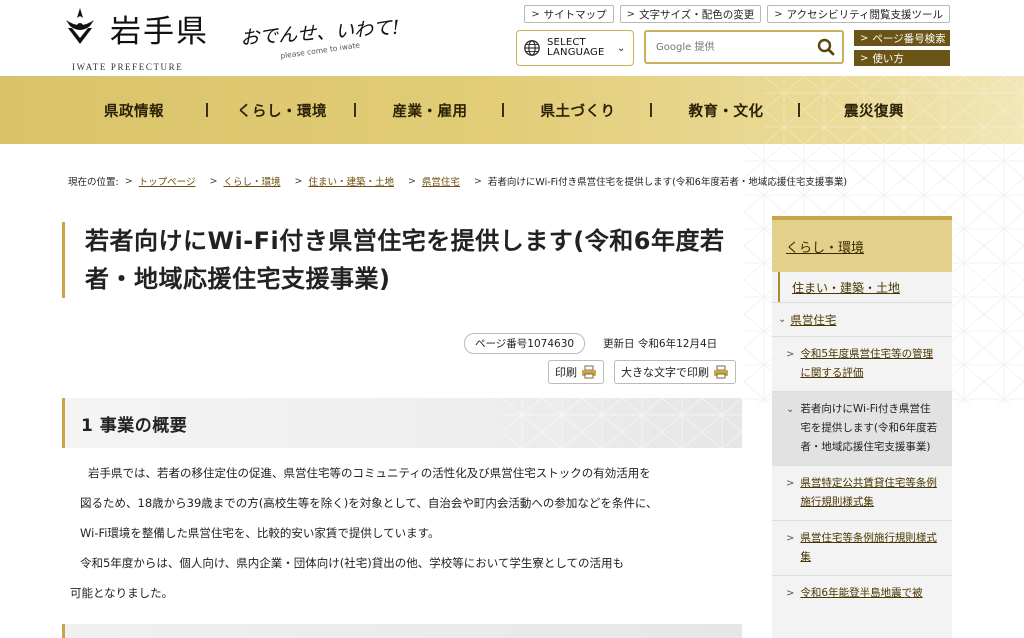 Image resolution: width=1024 pixels, height=638 pixels. Describe the element at coordinates (665, 373) in the screenshot. I see `print-large-label: 大きな文字で印刷` at that location.